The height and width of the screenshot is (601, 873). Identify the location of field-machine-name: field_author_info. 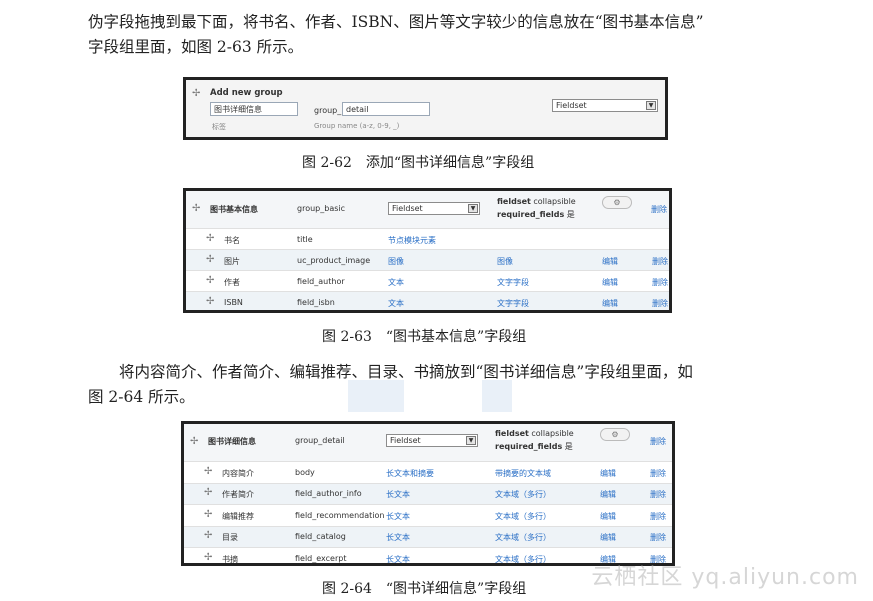
(328, 494).